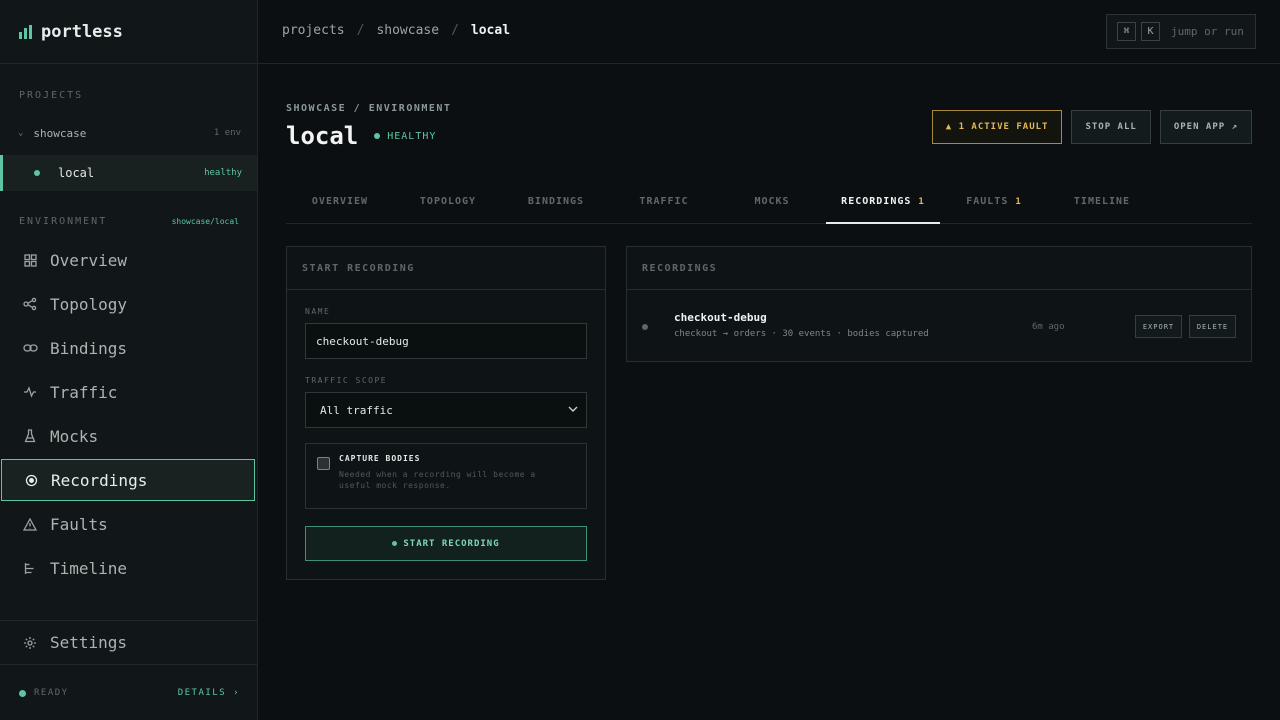 The height and width of the screenshot is (720, 1280). What do you see at coordinates (939, 268) in the screenshot?
I see `panel-title: RECORDINGS` at bounding box center [939, 268].